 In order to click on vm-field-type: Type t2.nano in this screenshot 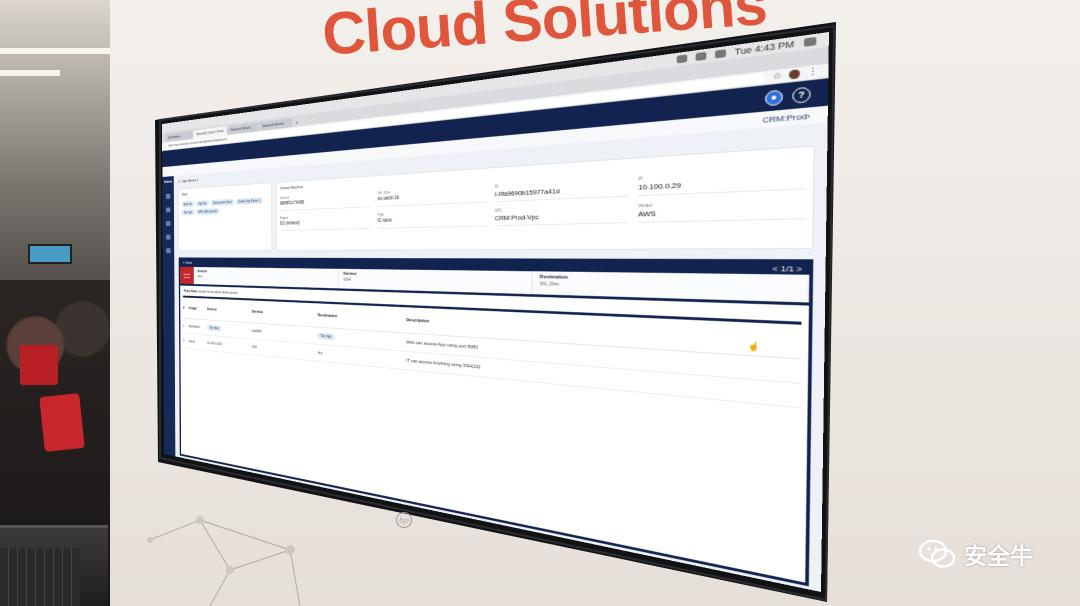, I will do `click(432, 218)`.